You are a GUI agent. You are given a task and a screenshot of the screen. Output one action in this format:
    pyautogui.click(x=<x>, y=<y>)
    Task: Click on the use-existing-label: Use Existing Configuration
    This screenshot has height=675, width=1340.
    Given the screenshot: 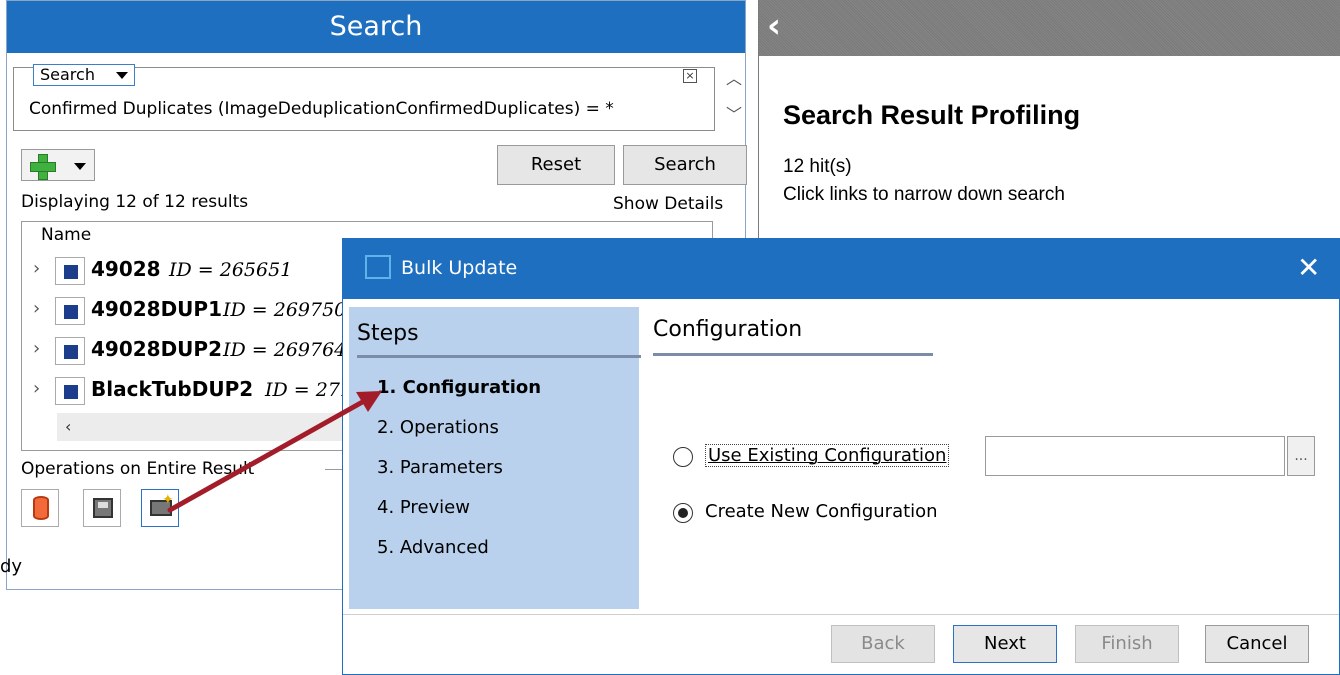 What is the action you would take?
    pyautogui.click(x=827, y=455)
    